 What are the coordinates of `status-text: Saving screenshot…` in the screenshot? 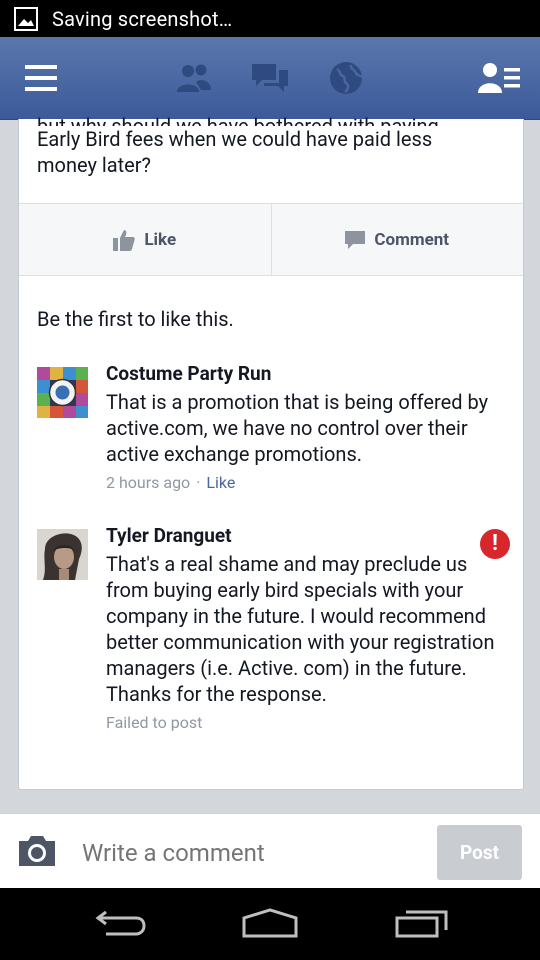 It's located at (142, 18).